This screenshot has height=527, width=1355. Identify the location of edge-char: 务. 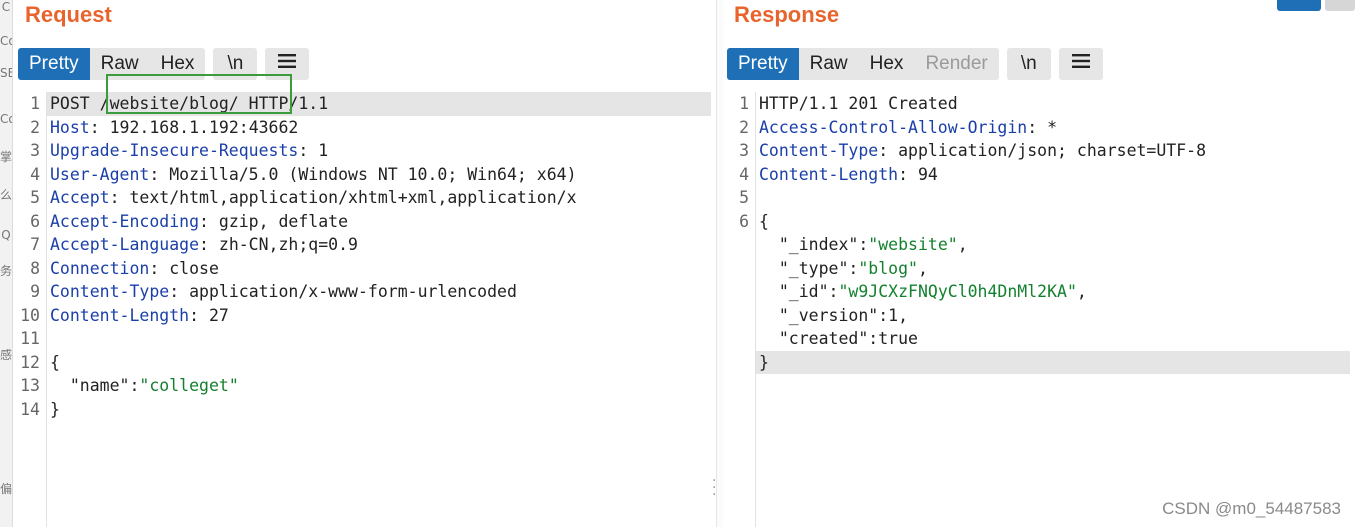
(6, 271).